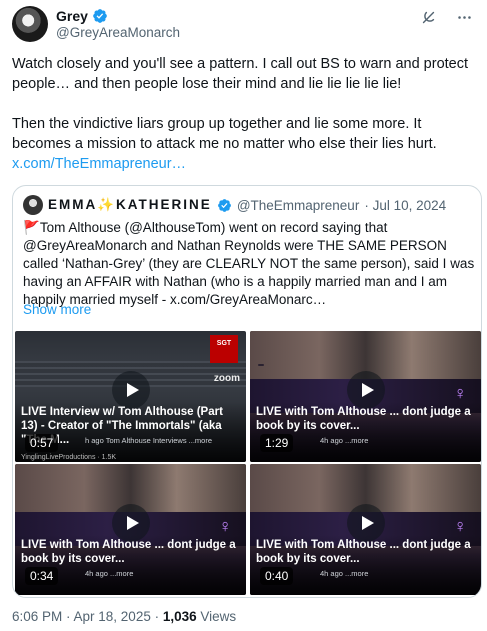 This screenshot has width=487, height=631. Describe the element at coordinates (179, 616) in the screenshot. I see `views-count: 1,036` at that location.